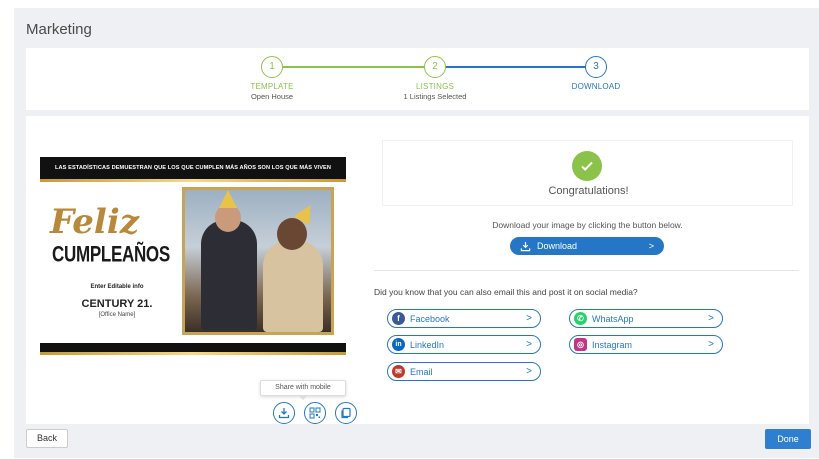  What do you see at coordinates (435, 96) in the screenshot?
I see `step-sub: 1 Listings Selected` at bounding box center [435, 96].